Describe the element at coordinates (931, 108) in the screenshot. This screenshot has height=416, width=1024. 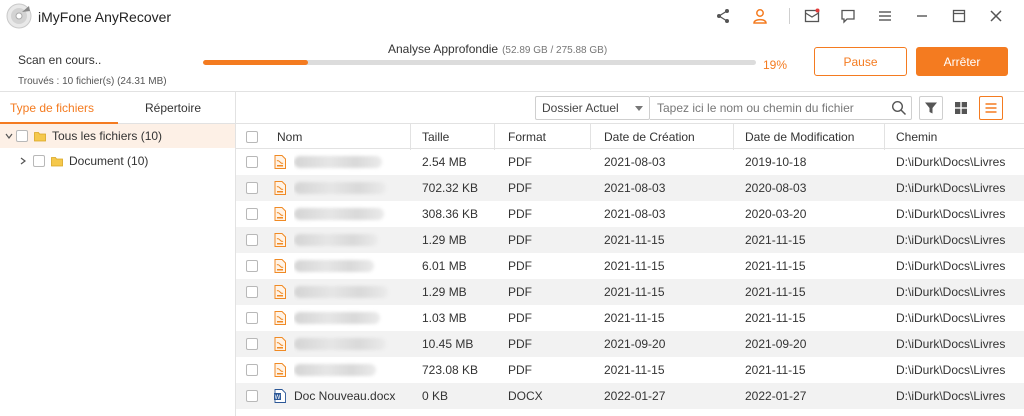
I see `filter-button` at that location.